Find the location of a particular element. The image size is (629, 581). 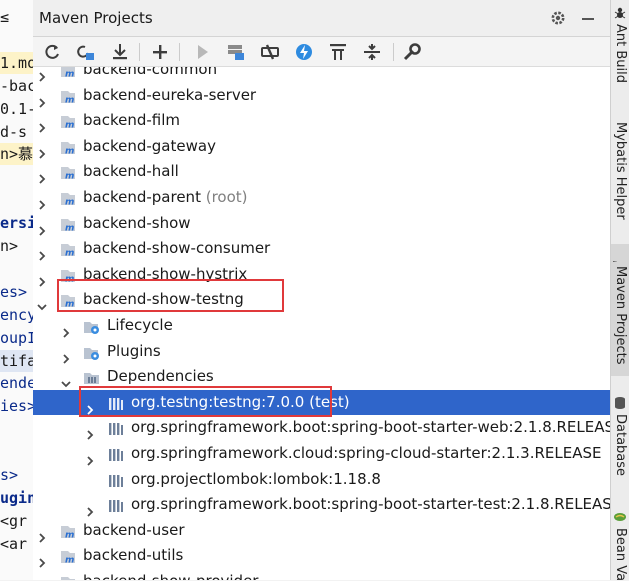

tree-row: m backend-gateway is located at coordinates (321, 146).